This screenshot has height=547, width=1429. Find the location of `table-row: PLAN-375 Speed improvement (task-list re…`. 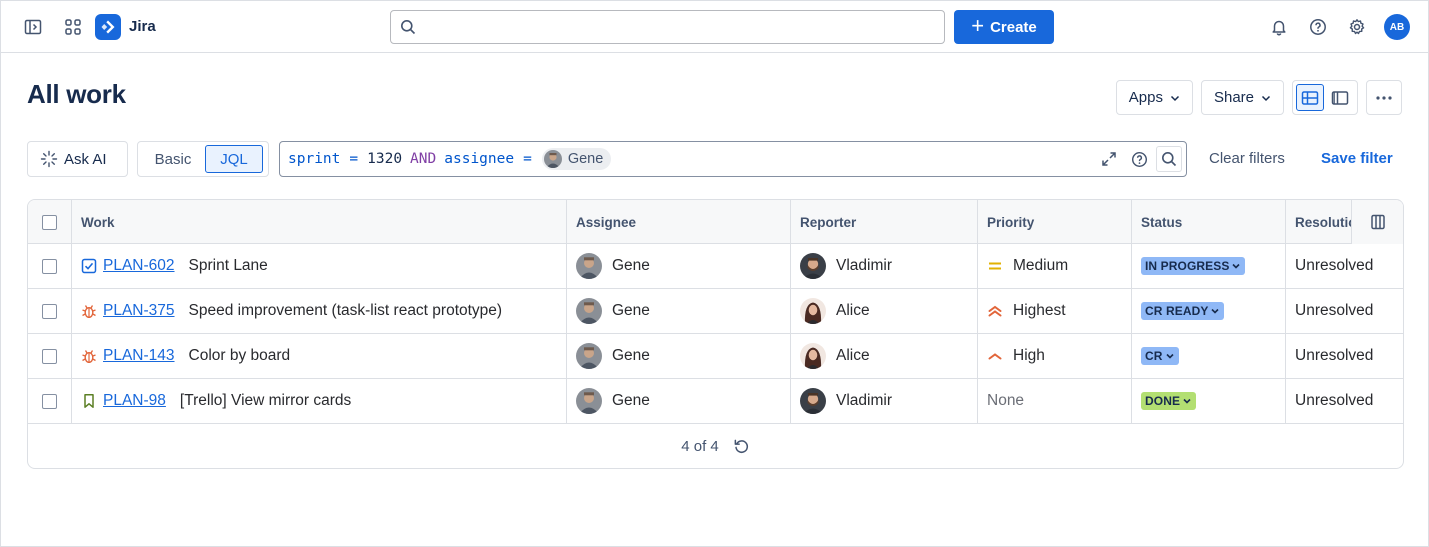

table-row: PLAN-375 Speed improvement (task-list re… is located at coordinates (715, 311).